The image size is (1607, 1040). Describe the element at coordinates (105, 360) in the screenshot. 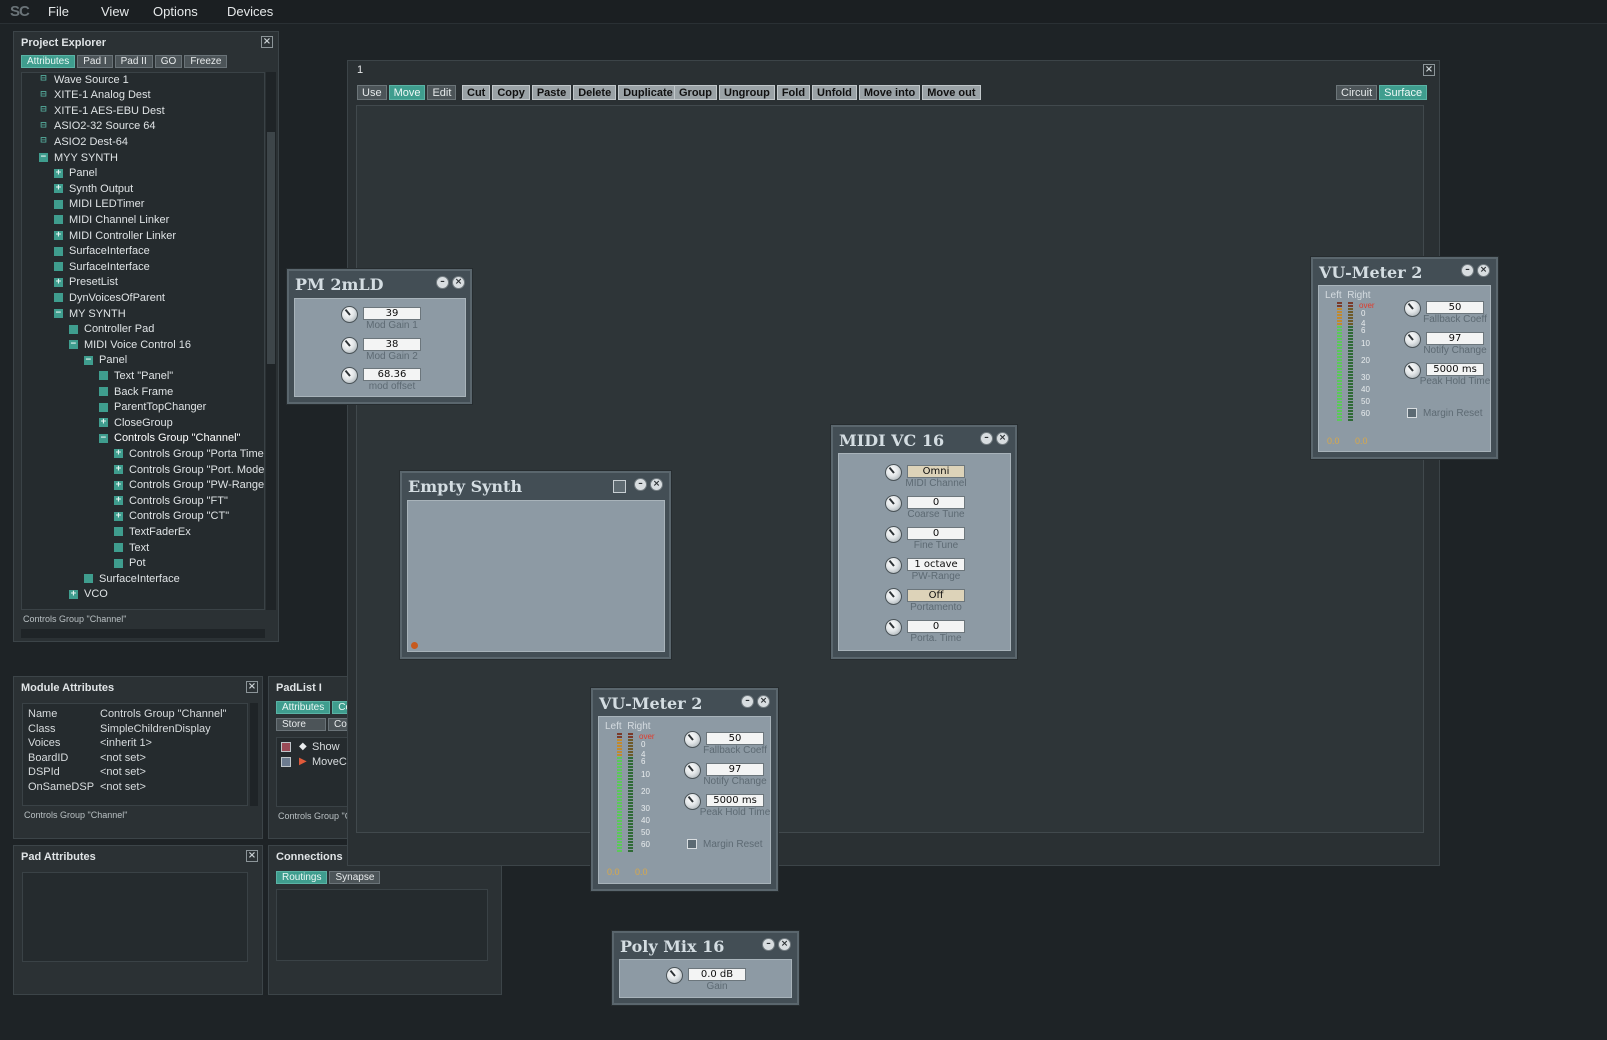

I see `tree-item: − Panel` at that location.